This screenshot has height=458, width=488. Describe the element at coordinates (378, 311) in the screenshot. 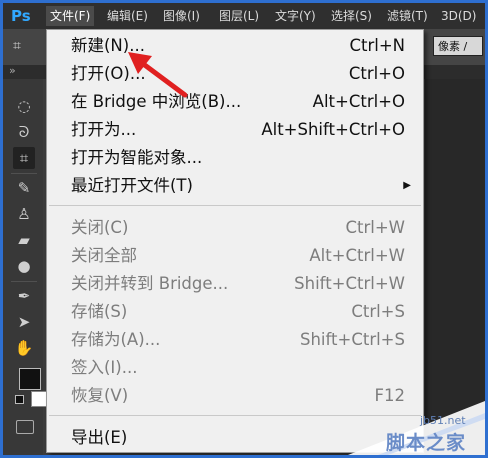

I see `menu-item-shortcut: Ctrl+S` at that location.